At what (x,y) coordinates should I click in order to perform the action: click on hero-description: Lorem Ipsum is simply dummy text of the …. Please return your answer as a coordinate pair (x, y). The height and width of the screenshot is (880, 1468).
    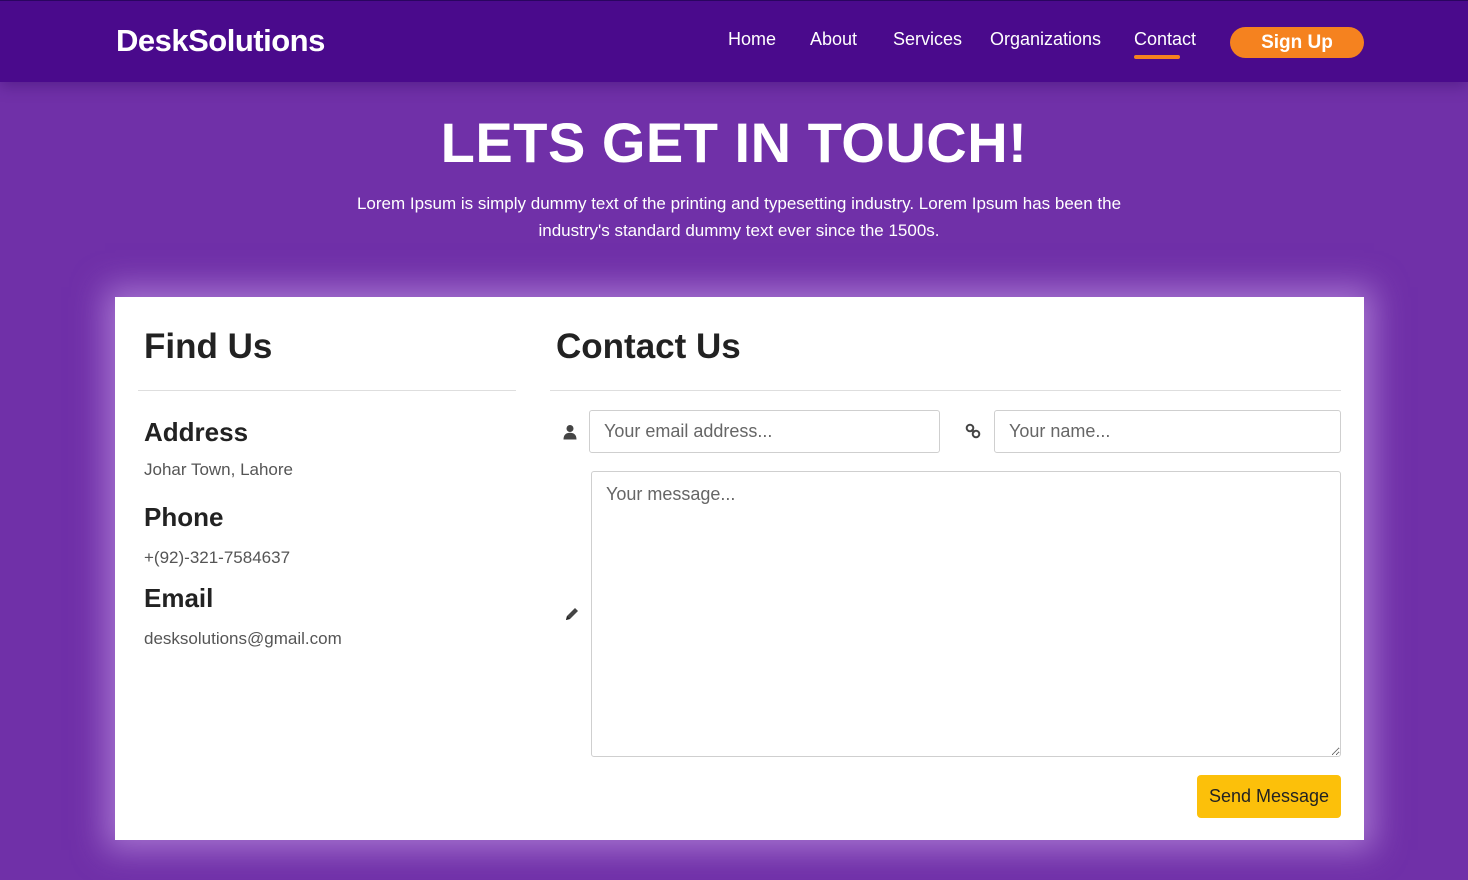
    Looking at the image, I should click on (739, 217).